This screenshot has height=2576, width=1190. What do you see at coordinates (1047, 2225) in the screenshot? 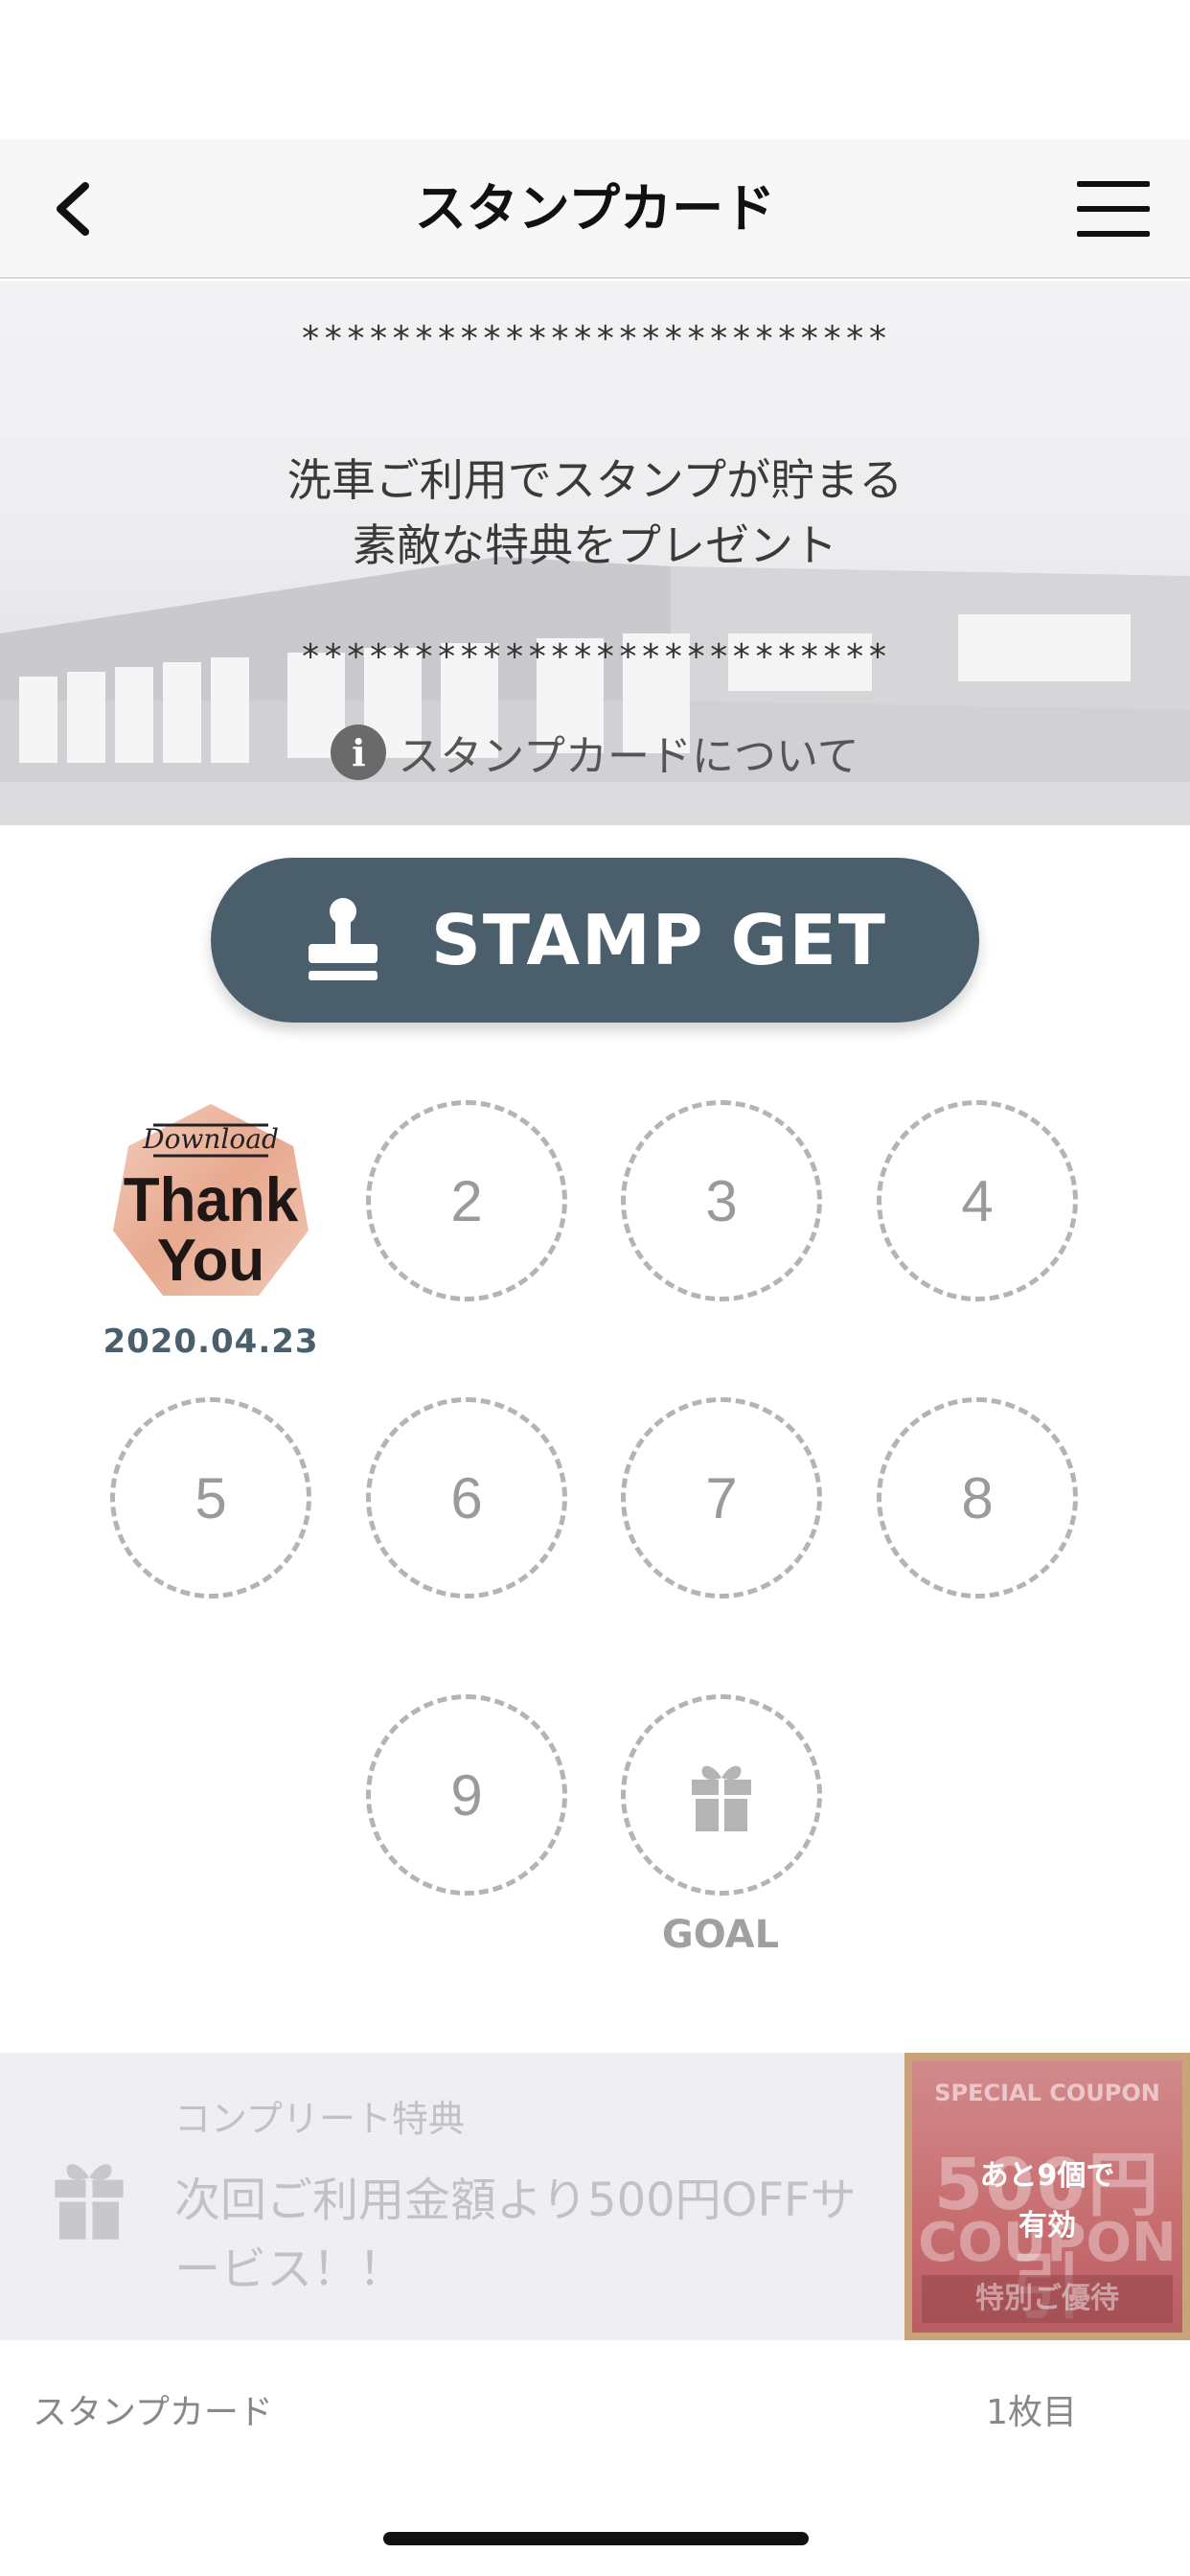
I see `coupon-remaining-line2: 有効` at bounding box center [1047, 2225].